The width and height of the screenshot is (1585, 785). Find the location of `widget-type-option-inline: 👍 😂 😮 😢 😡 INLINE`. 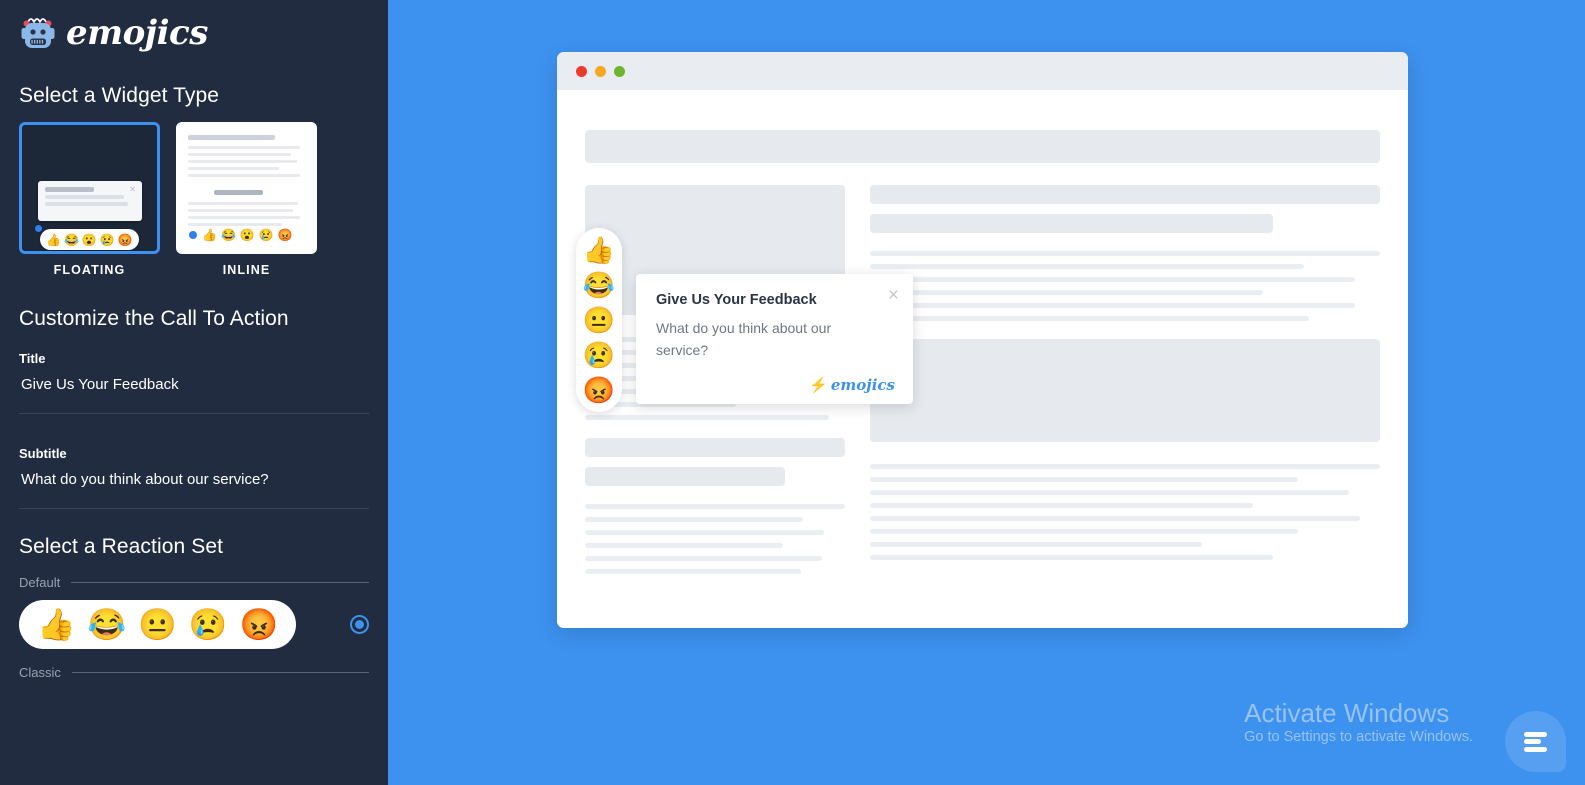

widget-type-option-inline: 👍 😂 😮 😢 😡 INLINE is located at coordinates (246, 199).